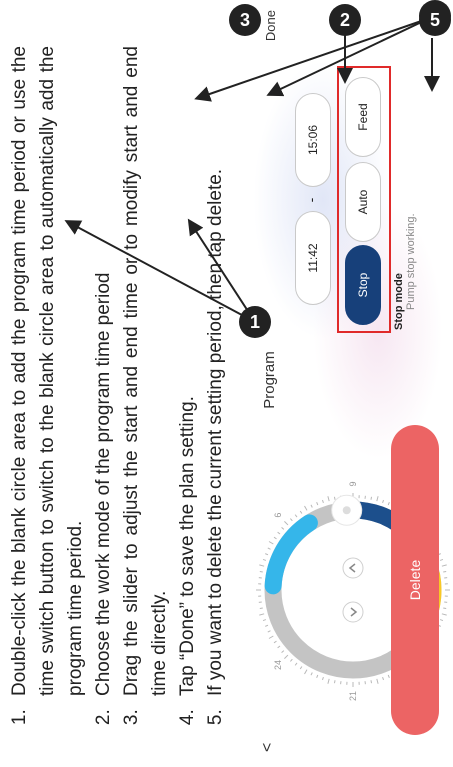 The height and width of the screenshot is (767, 453). Describe the element at coordinates (160, 271) in the screenshot. I see `callout-arrow-1b` at that location.